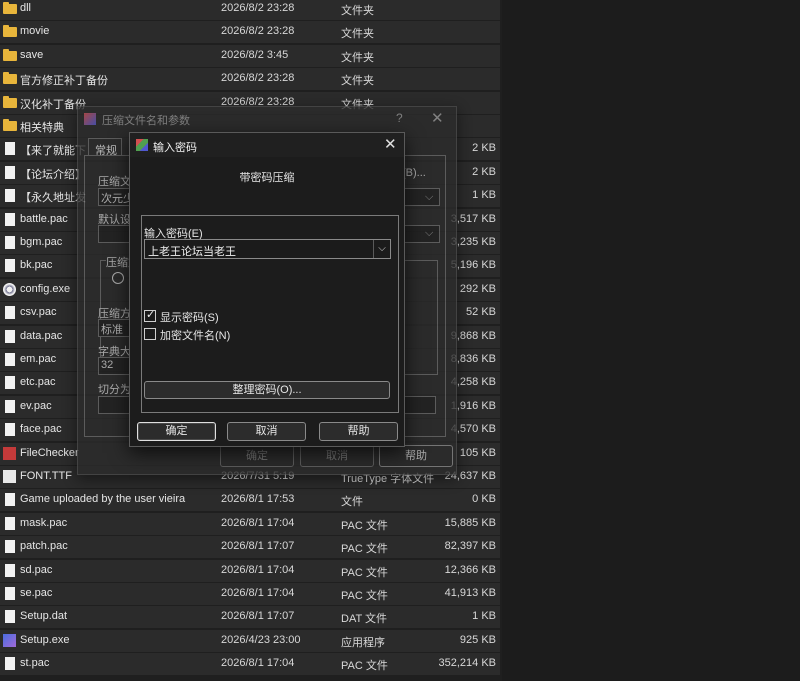 The image size is (800, 681). I want to click on file-name: ev.pac, so click(36, 405).